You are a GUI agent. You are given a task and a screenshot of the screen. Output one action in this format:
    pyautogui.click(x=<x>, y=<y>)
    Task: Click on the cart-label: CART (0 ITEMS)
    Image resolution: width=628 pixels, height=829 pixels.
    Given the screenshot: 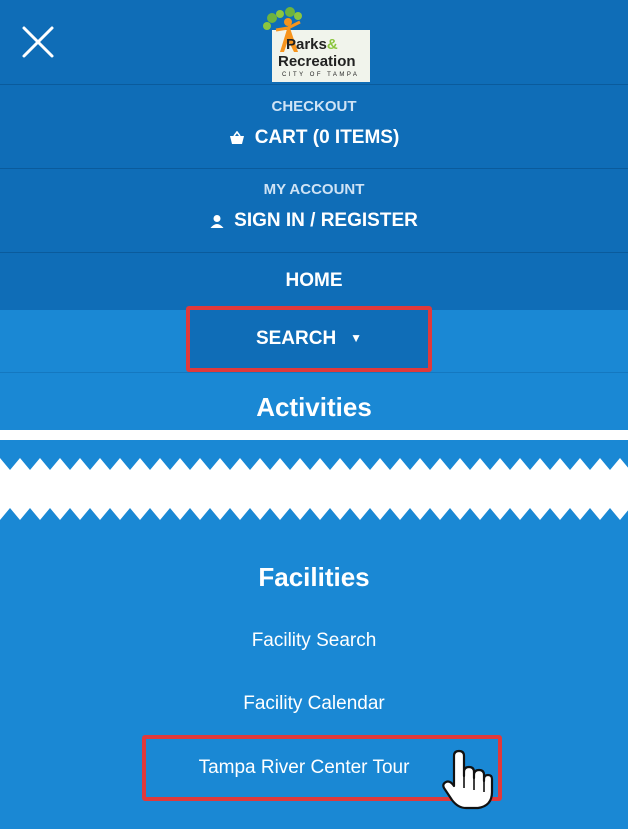 What is the action you would take?
    pyautogui.click(x=327, y=137)
    